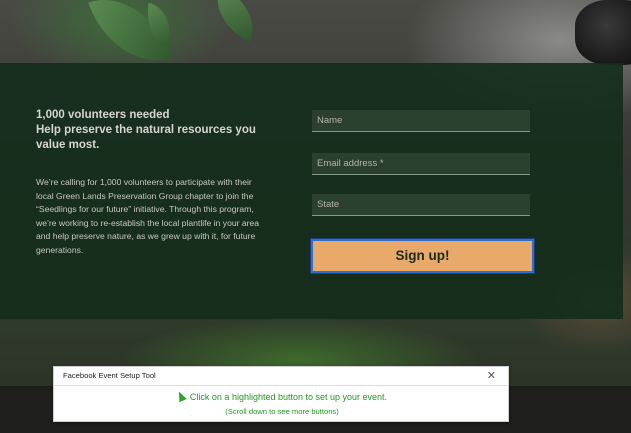 This screenshot has height=433, width=631. Describe the element at coordinates (423, 120) in the screenshot. I see `name-input` at that location.